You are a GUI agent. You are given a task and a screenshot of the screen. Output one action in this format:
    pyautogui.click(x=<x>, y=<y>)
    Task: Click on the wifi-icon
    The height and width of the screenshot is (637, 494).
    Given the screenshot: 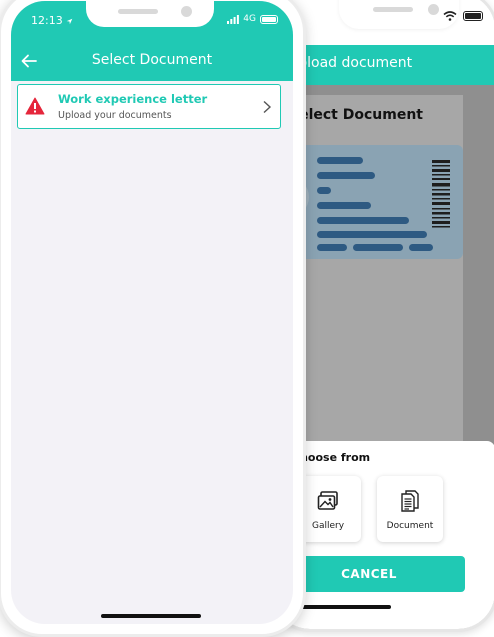 What is the action you would take?
    pyautogui.click(x=450, y=16)
    